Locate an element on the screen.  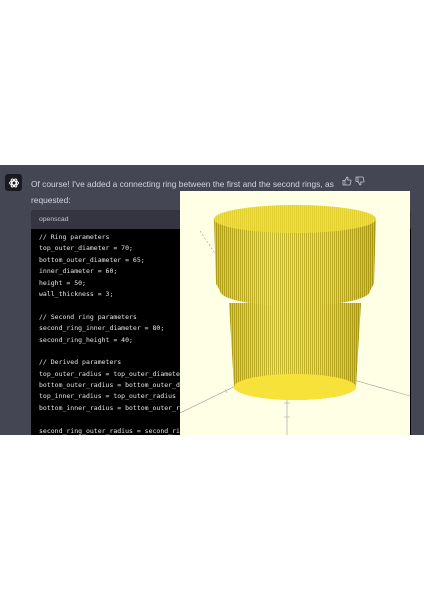
upper-cylinder is located at coordinates (295, 252).